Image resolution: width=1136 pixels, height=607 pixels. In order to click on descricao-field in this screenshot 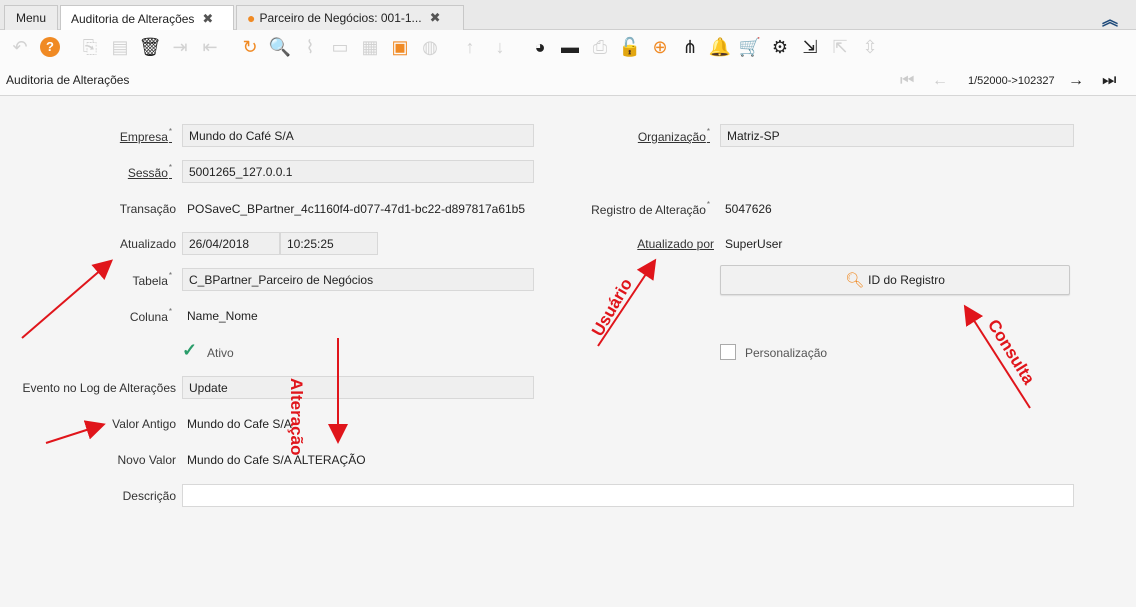, I will do `click(628, 495)`.